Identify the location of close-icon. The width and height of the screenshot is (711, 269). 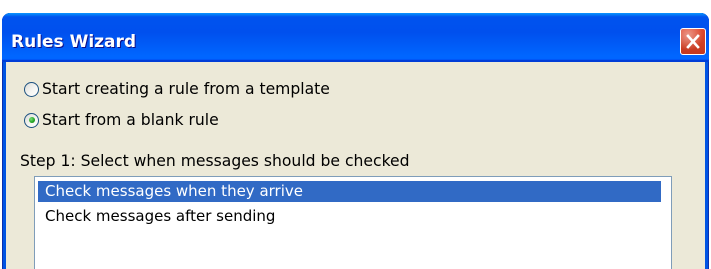
(693, 41).